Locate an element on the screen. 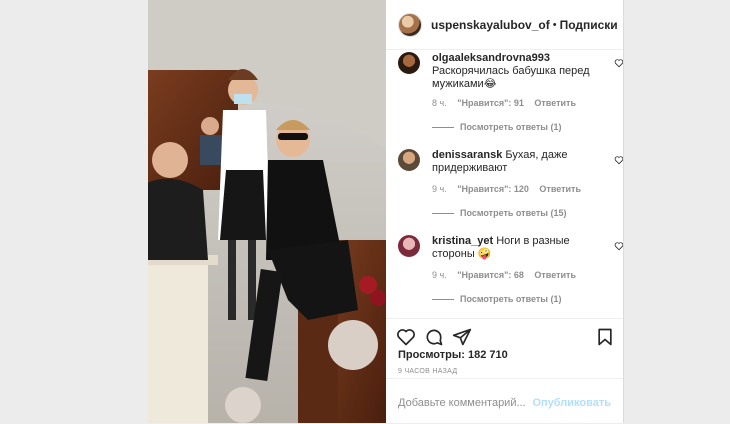  view-replies-label: Посмотреть ответы (15) is located at coordinates (513, 213).